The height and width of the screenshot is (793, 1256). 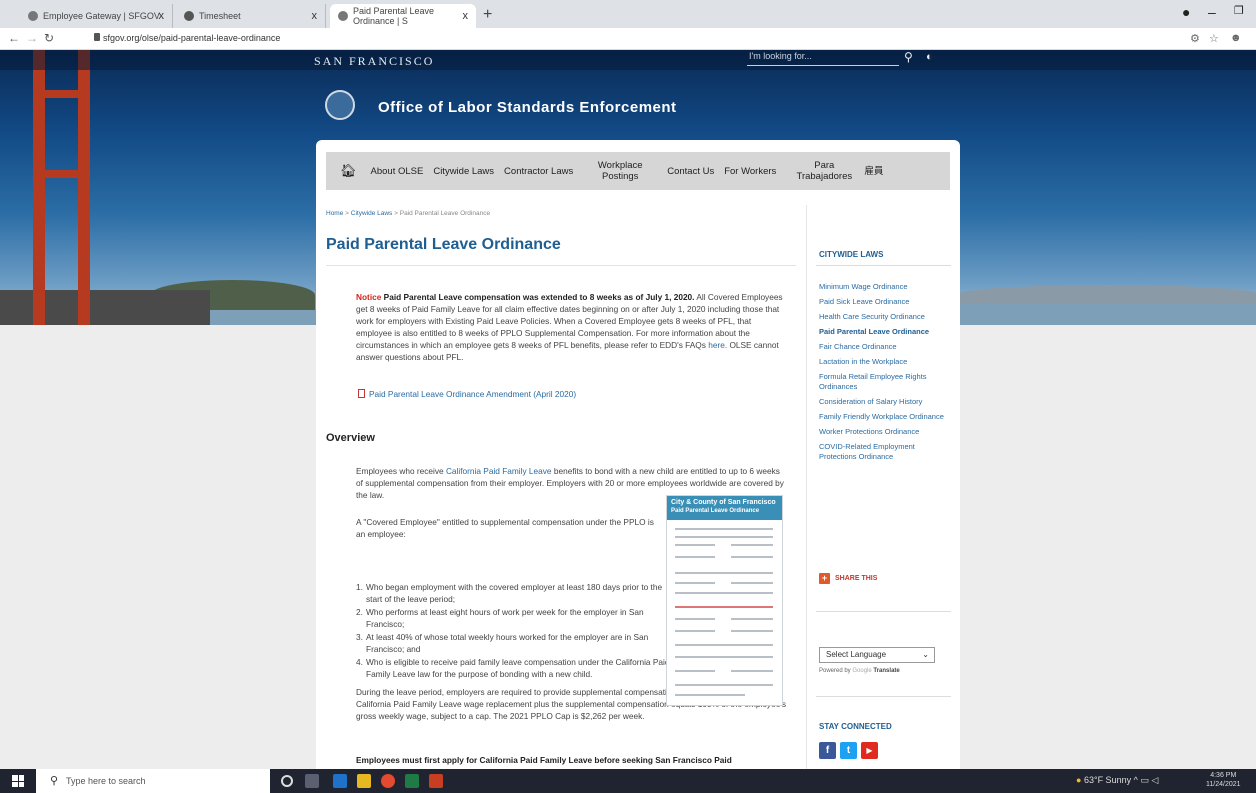 What do you see at coordinates (463, 171) in the screenshot?
I see `nav-citywide-laws: Citywide Laws` at bounding box center [463, 171].